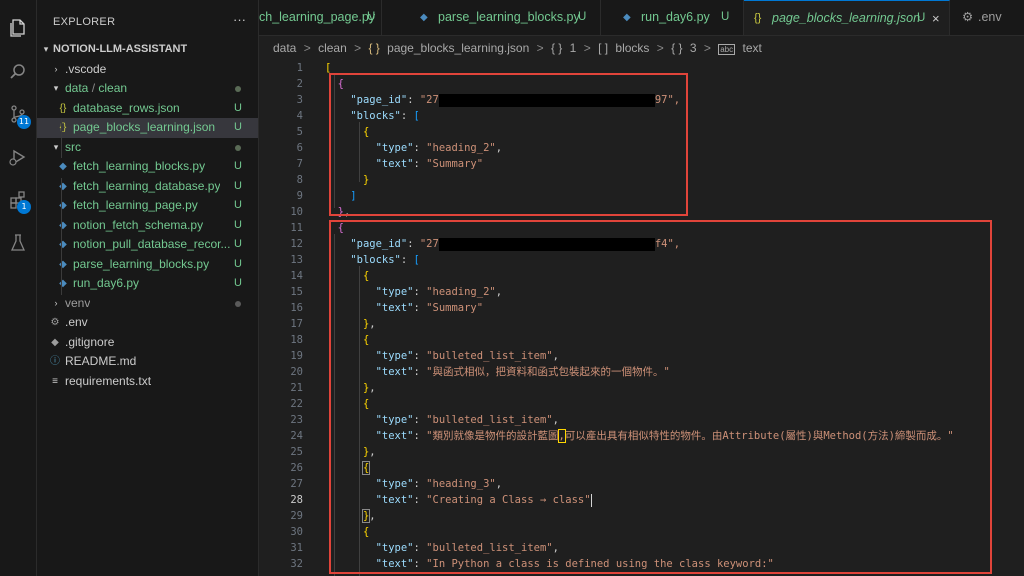 This screenshot has height=576, width=1024. I want to click on highlight-box-page1, so click(508, 144).